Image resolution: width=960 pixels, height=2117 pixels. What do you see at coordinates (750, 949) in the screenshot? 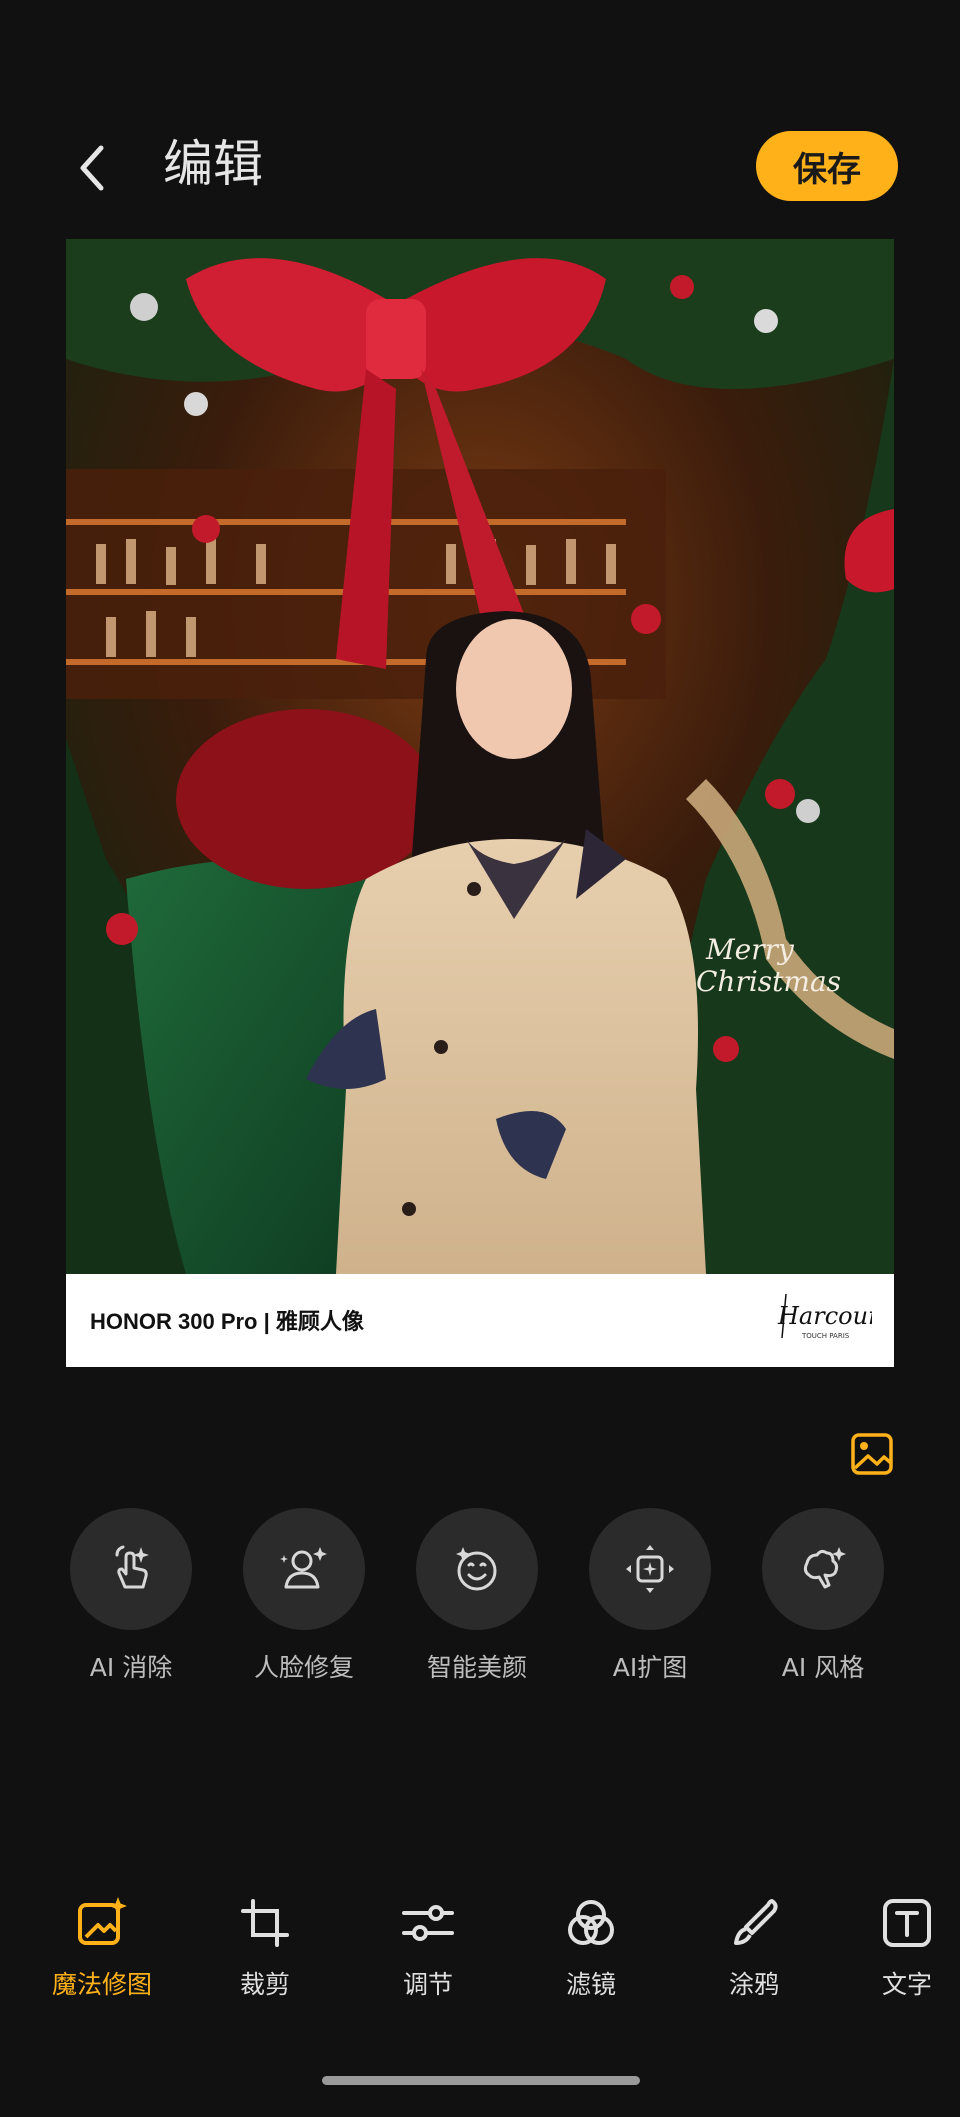
I see `svg-text: Merry` at bounding box center [750, 949].